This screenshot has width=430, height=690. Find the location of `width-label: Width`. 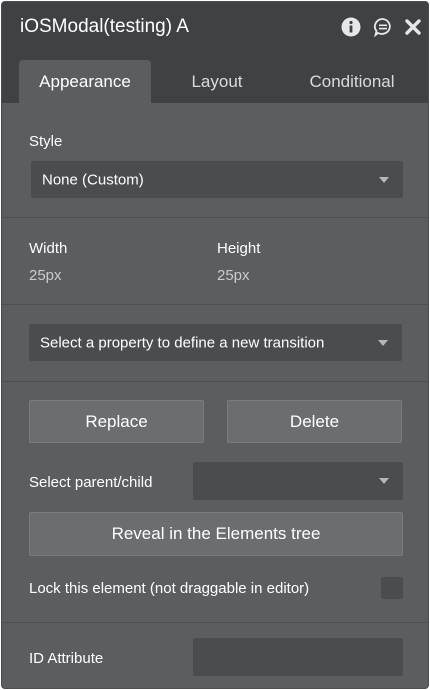

width-label: Width is located at coordinates (48, 248).